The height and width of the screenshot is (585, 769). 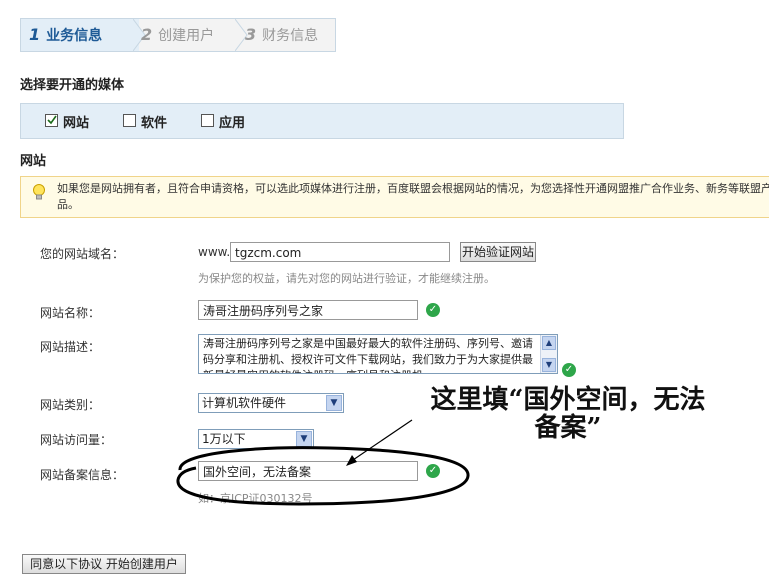 I want to click on annotation-overlay, so click(x=323, y=462).